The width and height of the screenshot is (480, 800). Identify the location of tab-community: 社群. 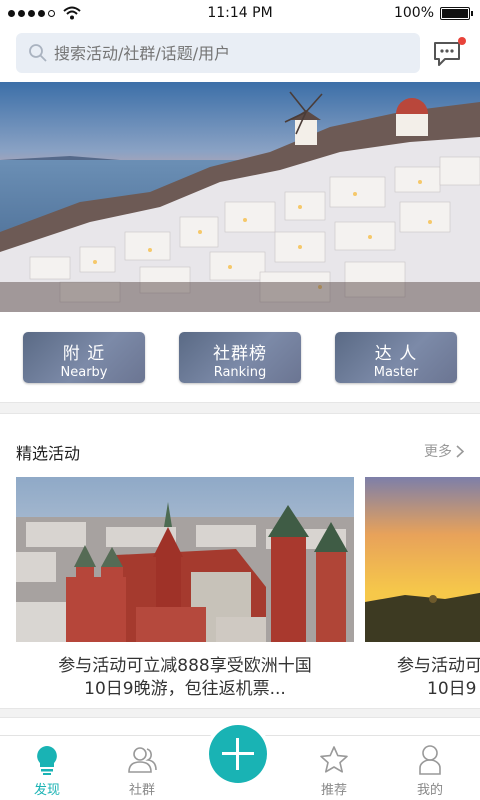
(142, 771).